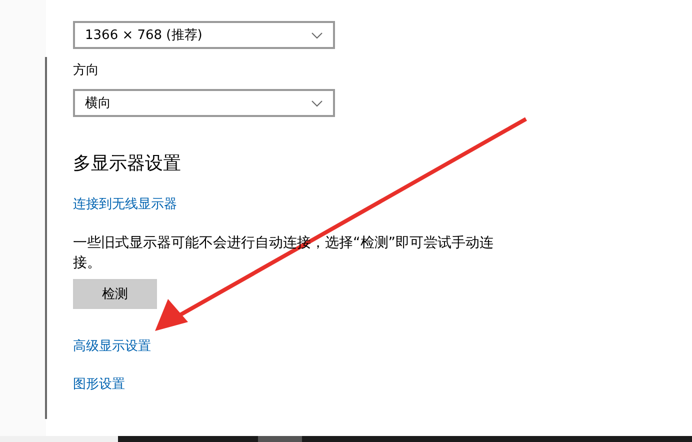 The height and width of the screenshot is (442, 692). Describe the element at coordinates (99, 384) in the screenshot. I see `settings-link: 图形设置` at that location.